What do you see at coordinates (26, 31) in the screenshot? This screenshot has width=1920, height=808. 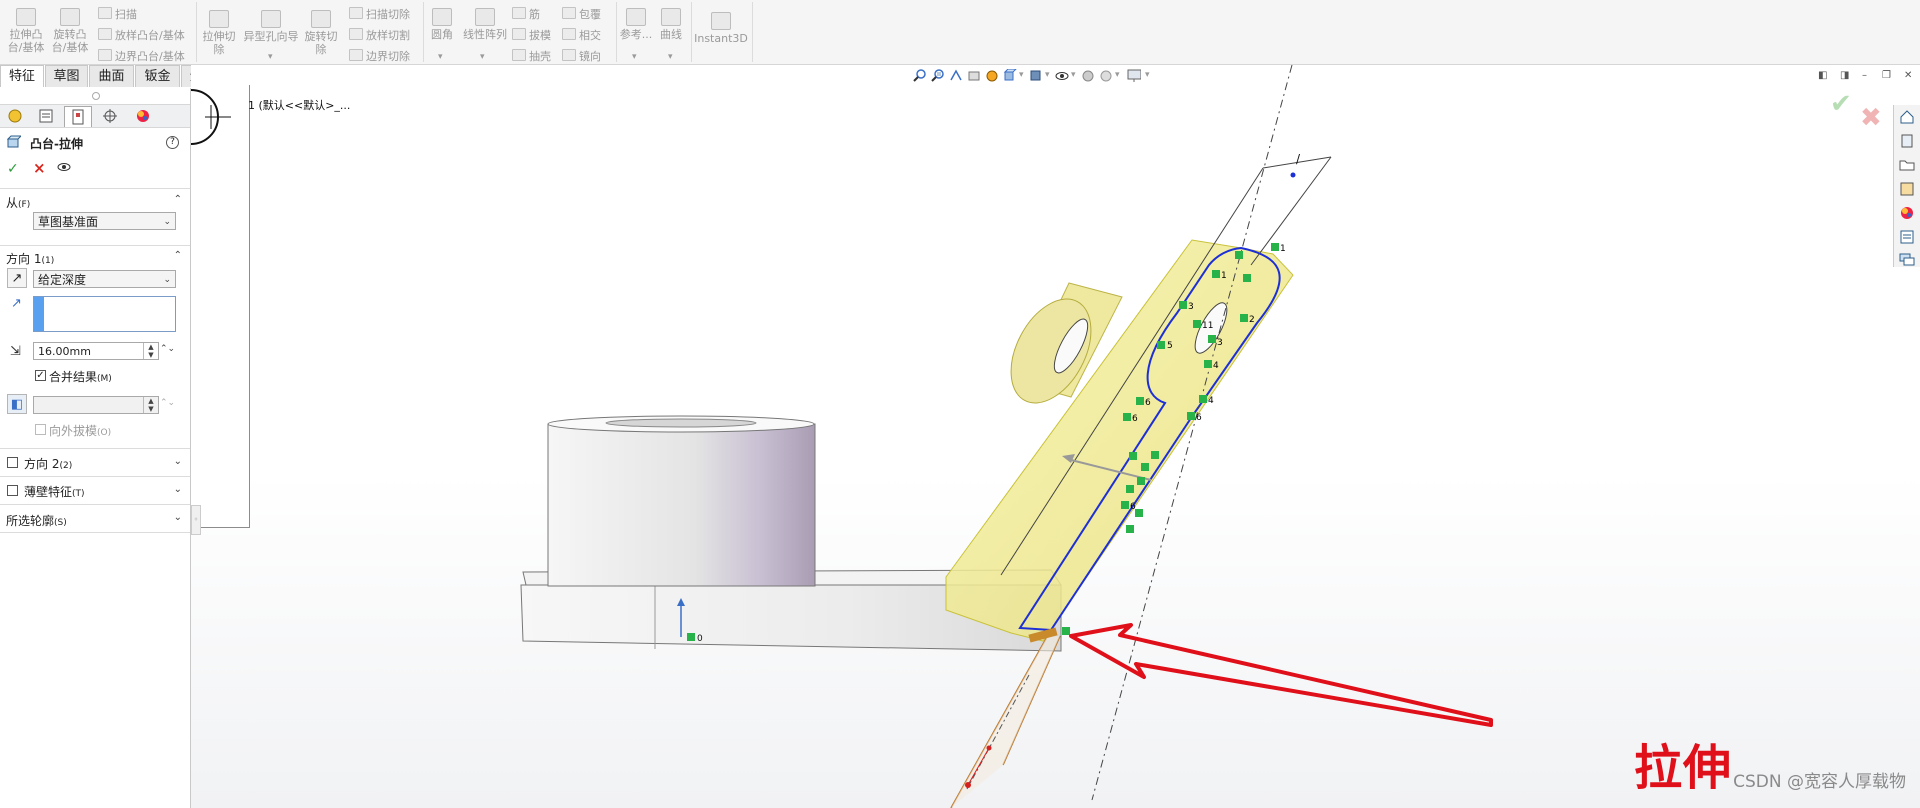 I see `extruded-boss-button: 拉伸凸 台/基体` at bounding box center [26, 31].